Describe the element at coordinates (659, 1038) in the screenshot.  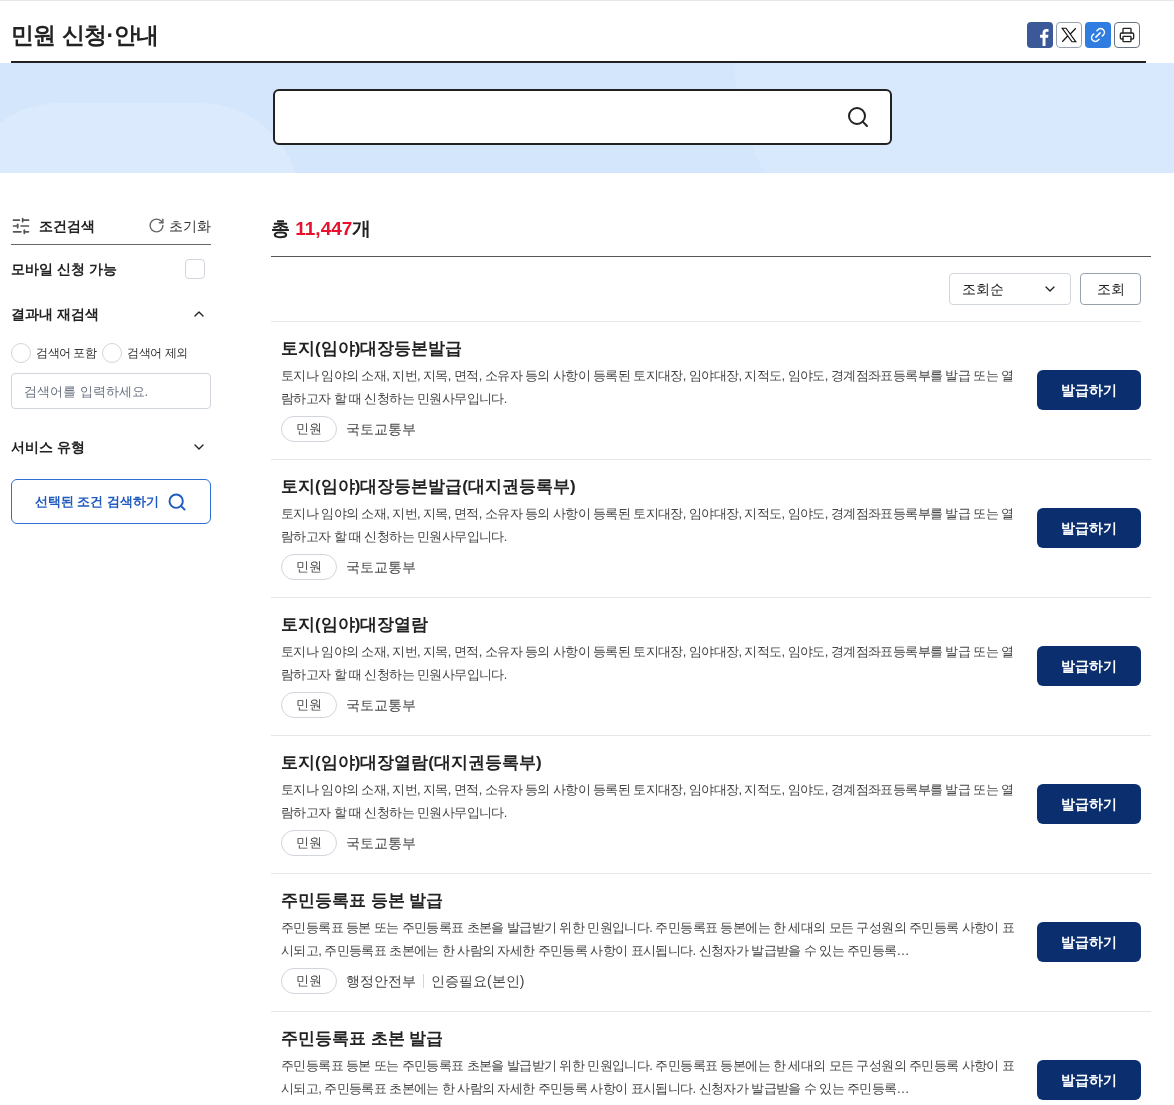
I see `result-title: 주민등록표 초본 발급` at that location.